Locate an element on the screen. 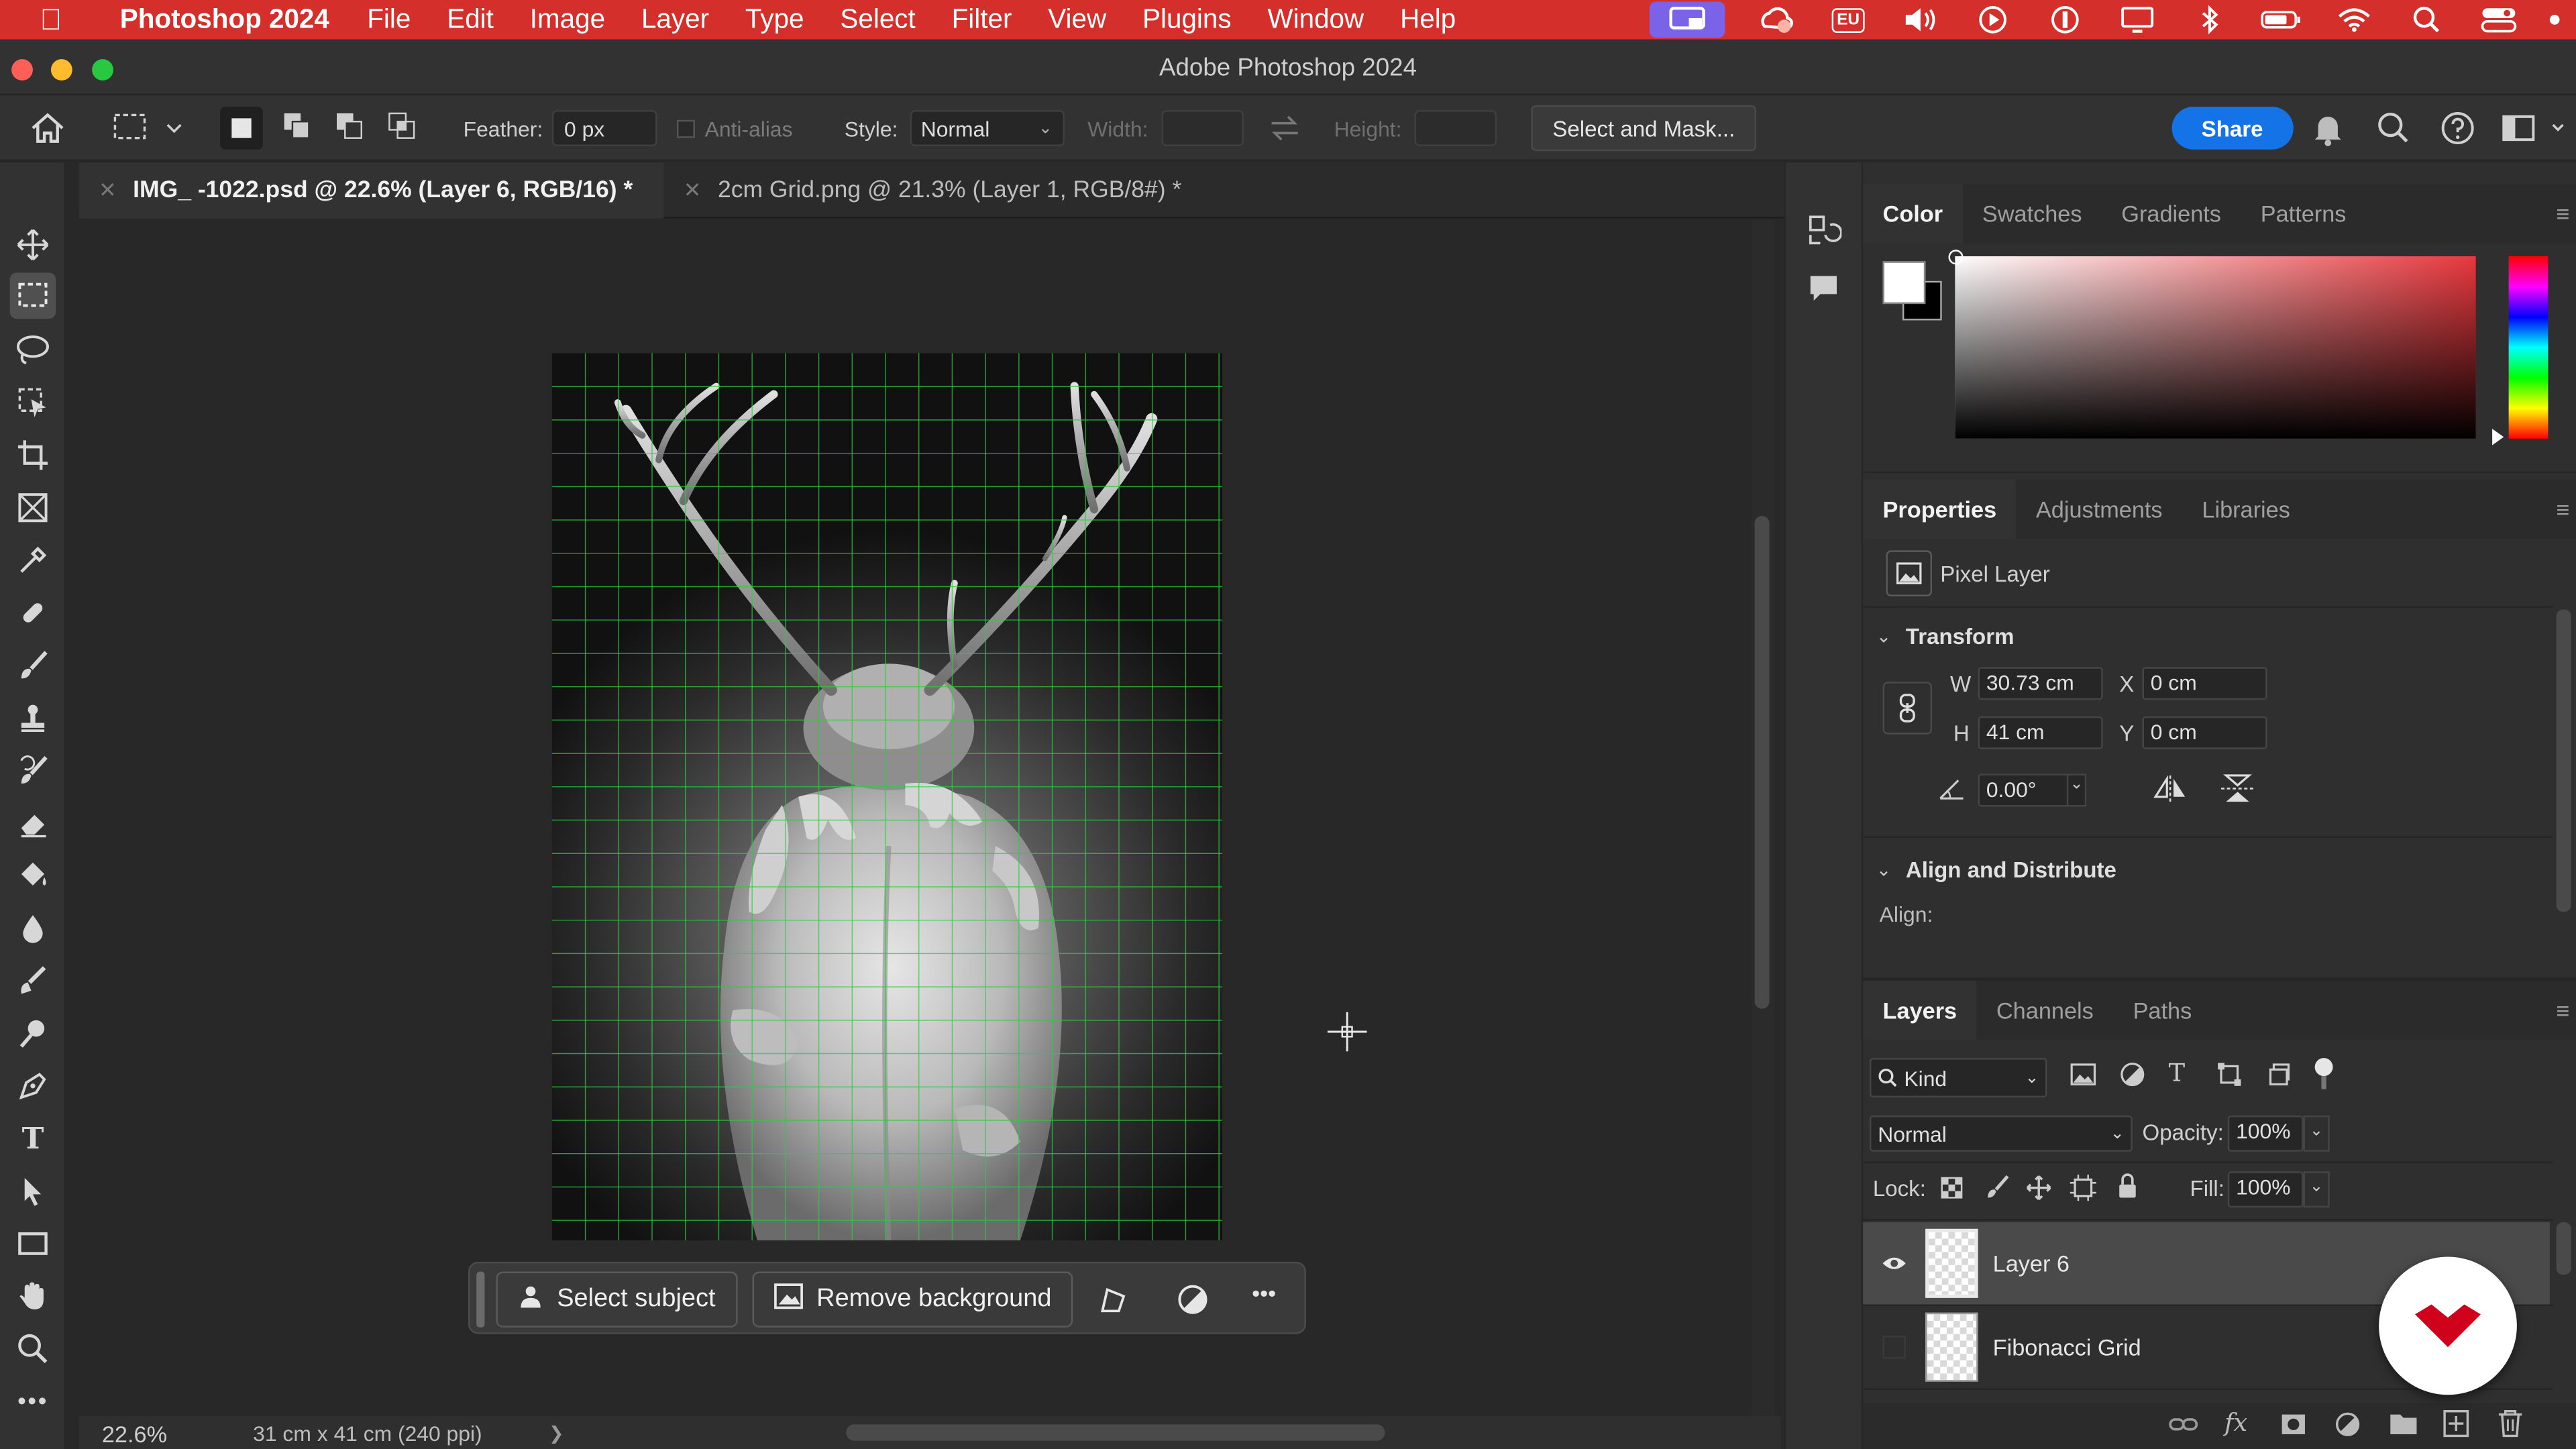  display-icon is located at coordinates (2137, 19).